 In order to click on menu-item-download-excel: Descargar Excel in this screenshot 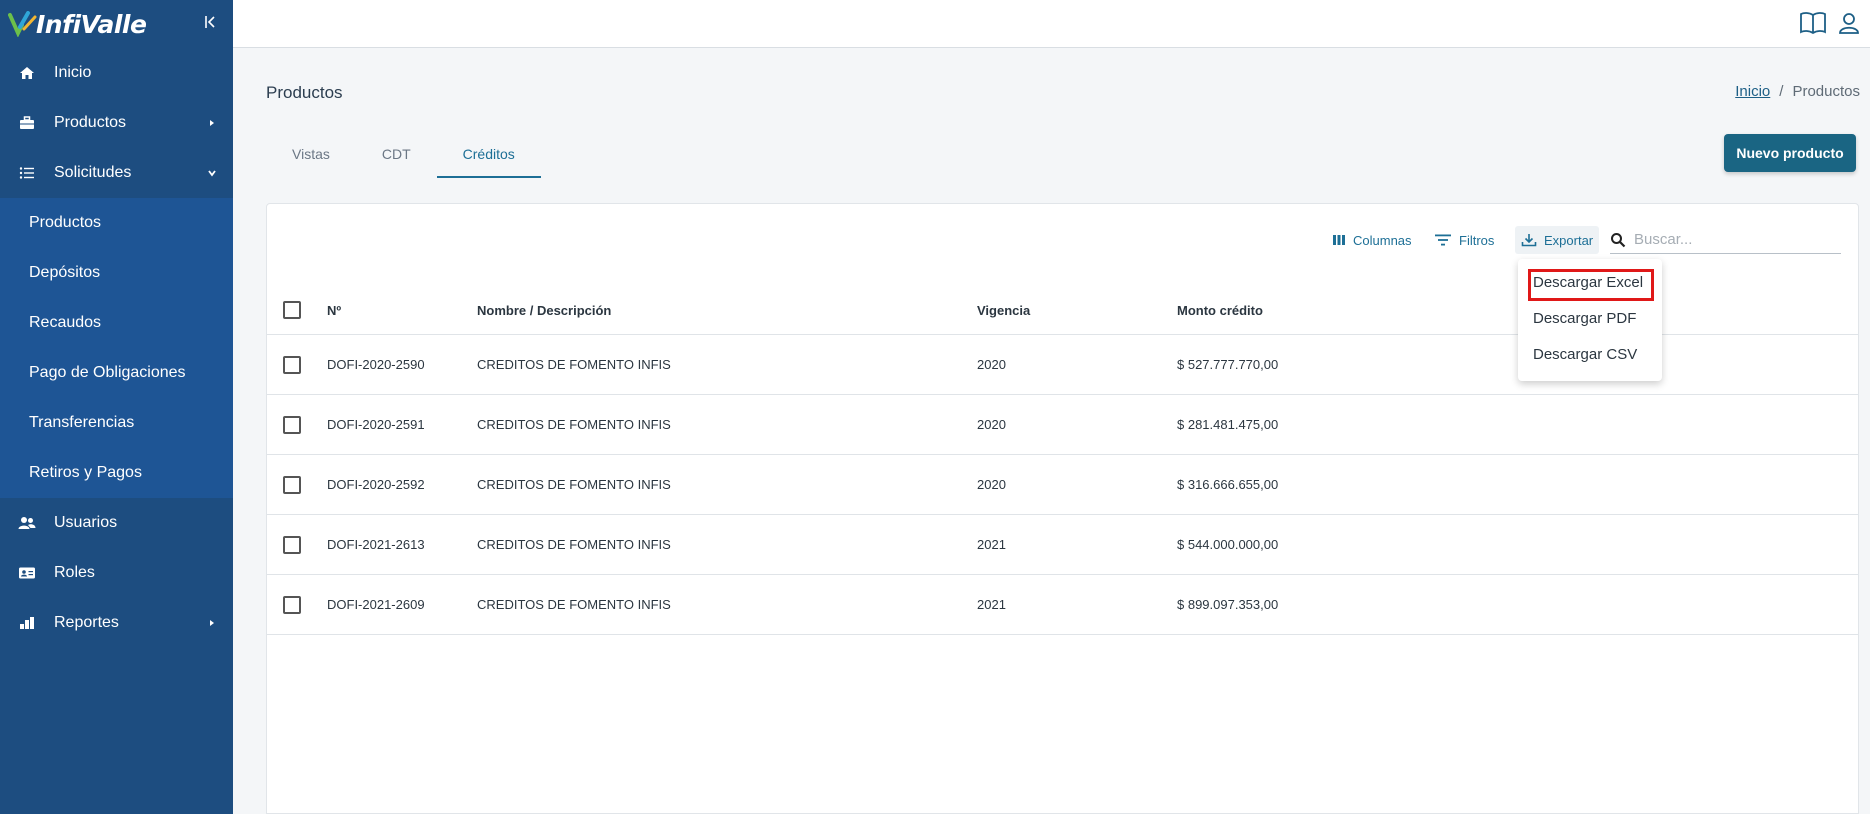, I will do `click(1588, 282)`.